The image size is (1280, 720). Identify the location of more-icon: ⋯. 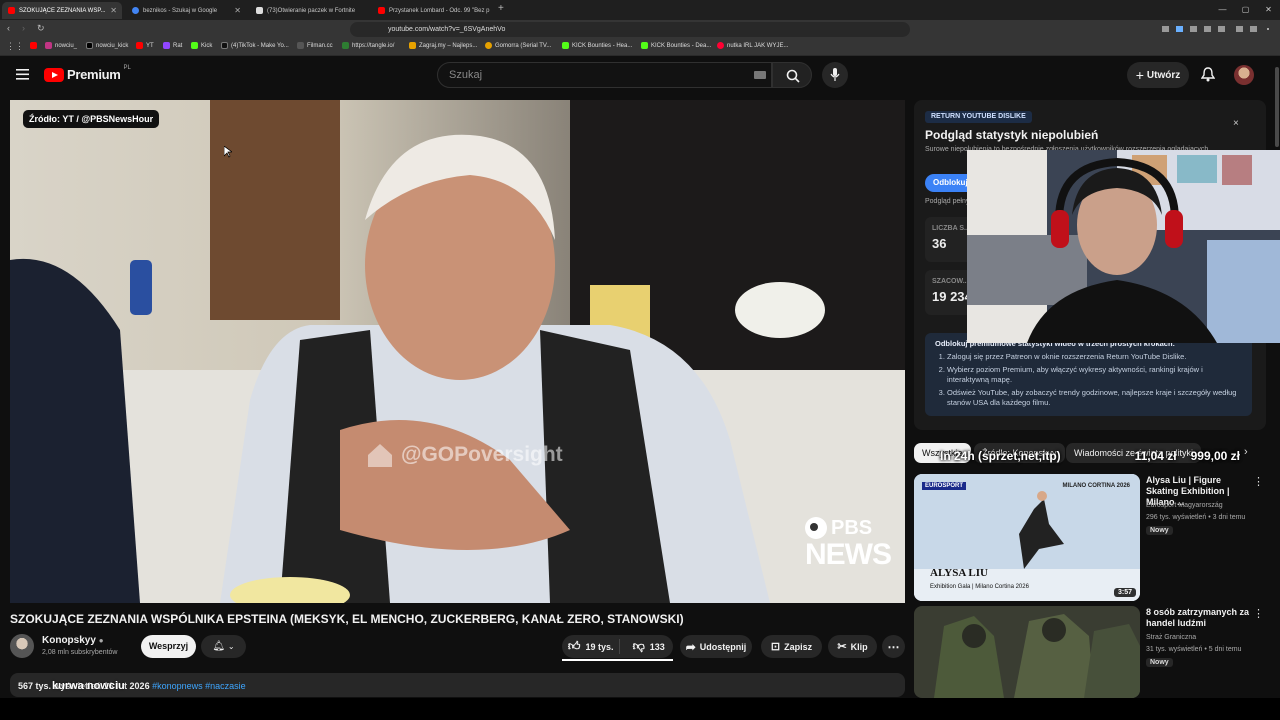
(893, 646).